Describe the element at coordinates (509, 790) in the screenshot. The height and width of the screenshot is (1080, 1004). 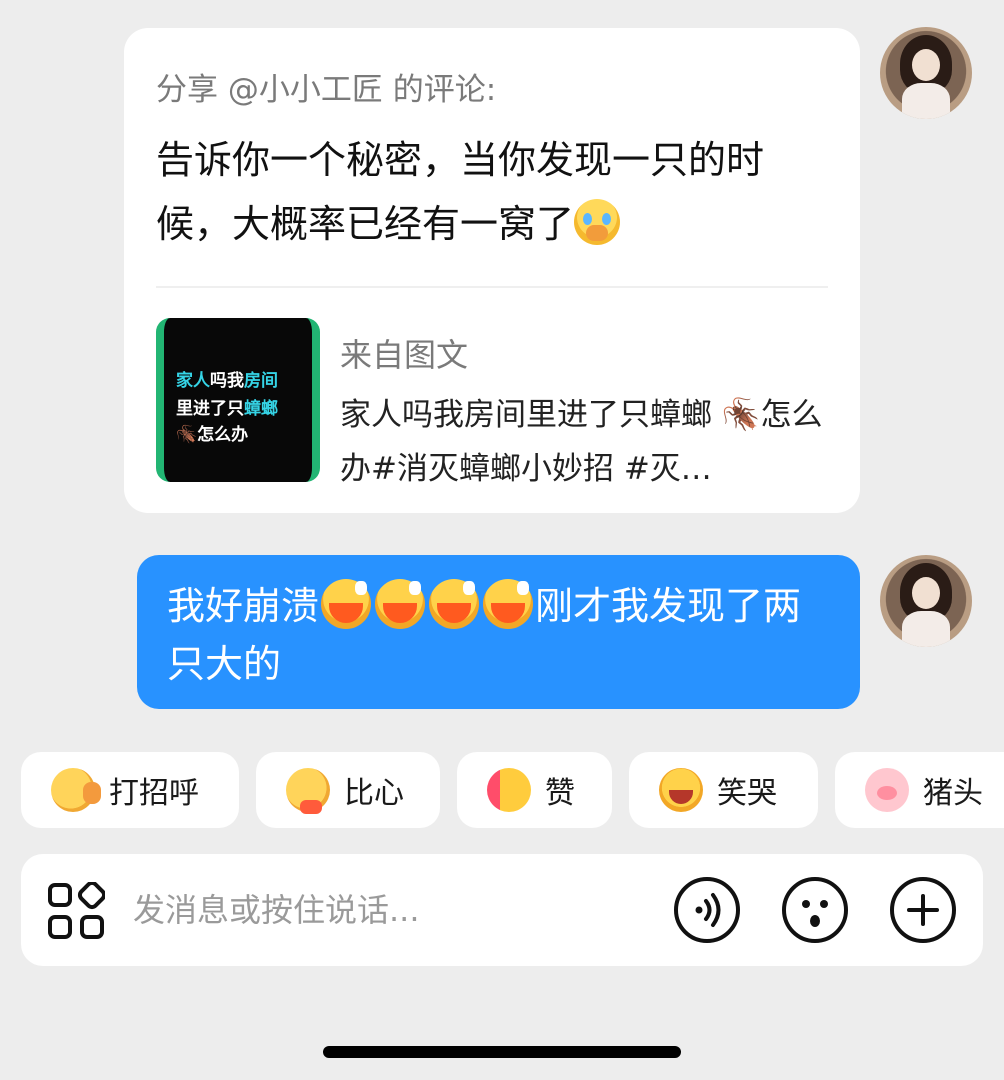
I see `thumbs-up-emoji-icon` at that location.